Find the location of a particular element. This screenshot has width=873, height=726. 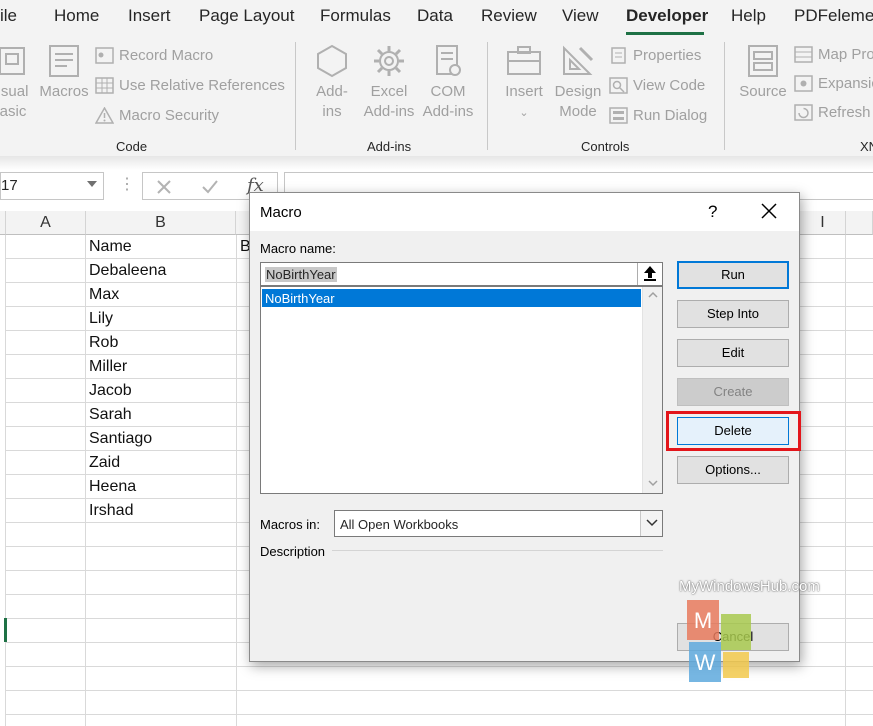

column-header-j is located at coordinates (859, 223).